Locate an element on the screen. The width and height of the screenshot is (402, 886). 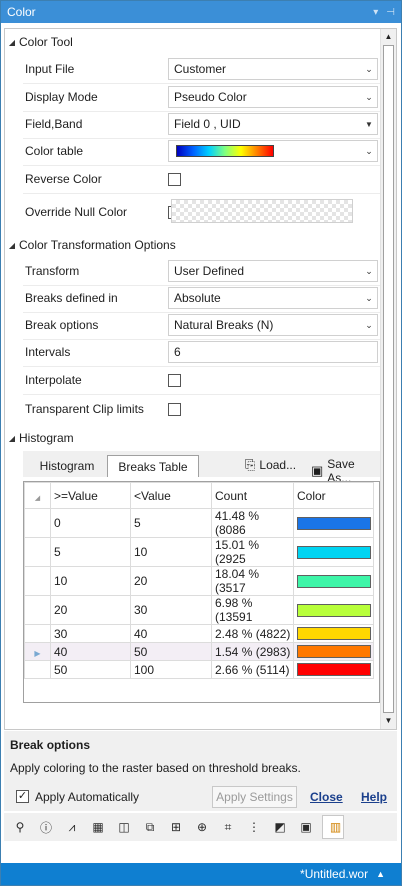
ge-cell: 30 is located at coordinates (90, 633).